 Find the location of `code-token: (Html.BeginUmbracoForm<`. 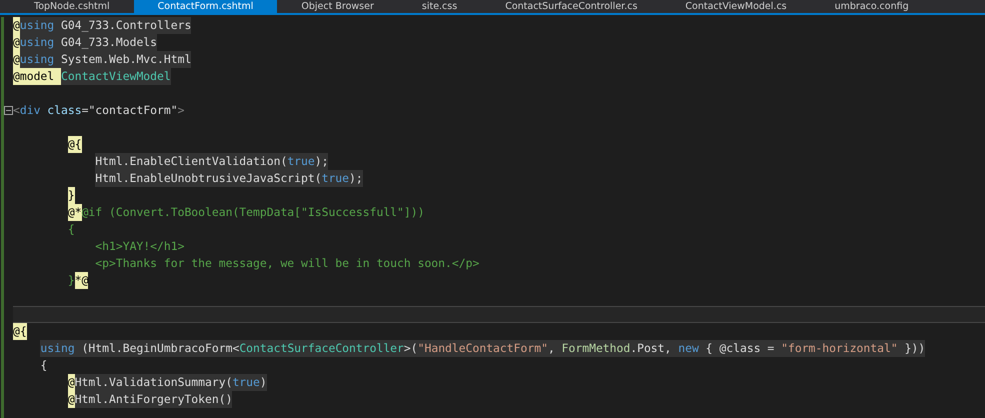

code-token: (Html.BeginUmbracoForm< is located at coordinates (157, 348).